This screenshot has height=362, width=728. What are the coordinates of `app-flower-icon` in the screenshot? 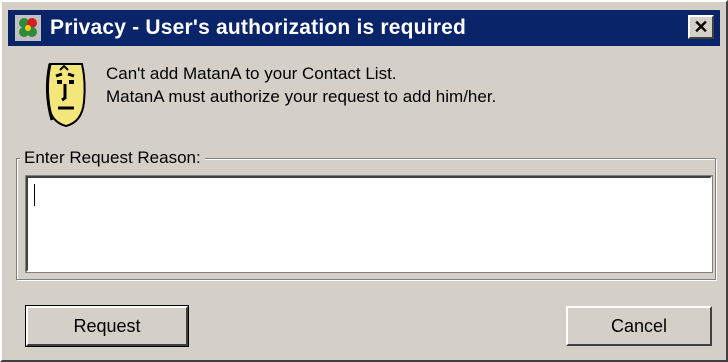 It's located at (28, 28).